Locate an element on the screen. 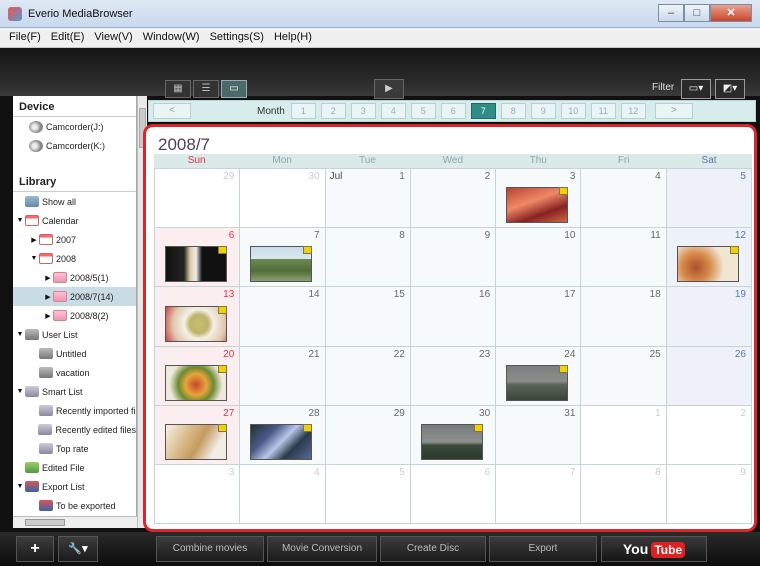  calendar-day-cell: 19 is located at coordinates (709, 317).